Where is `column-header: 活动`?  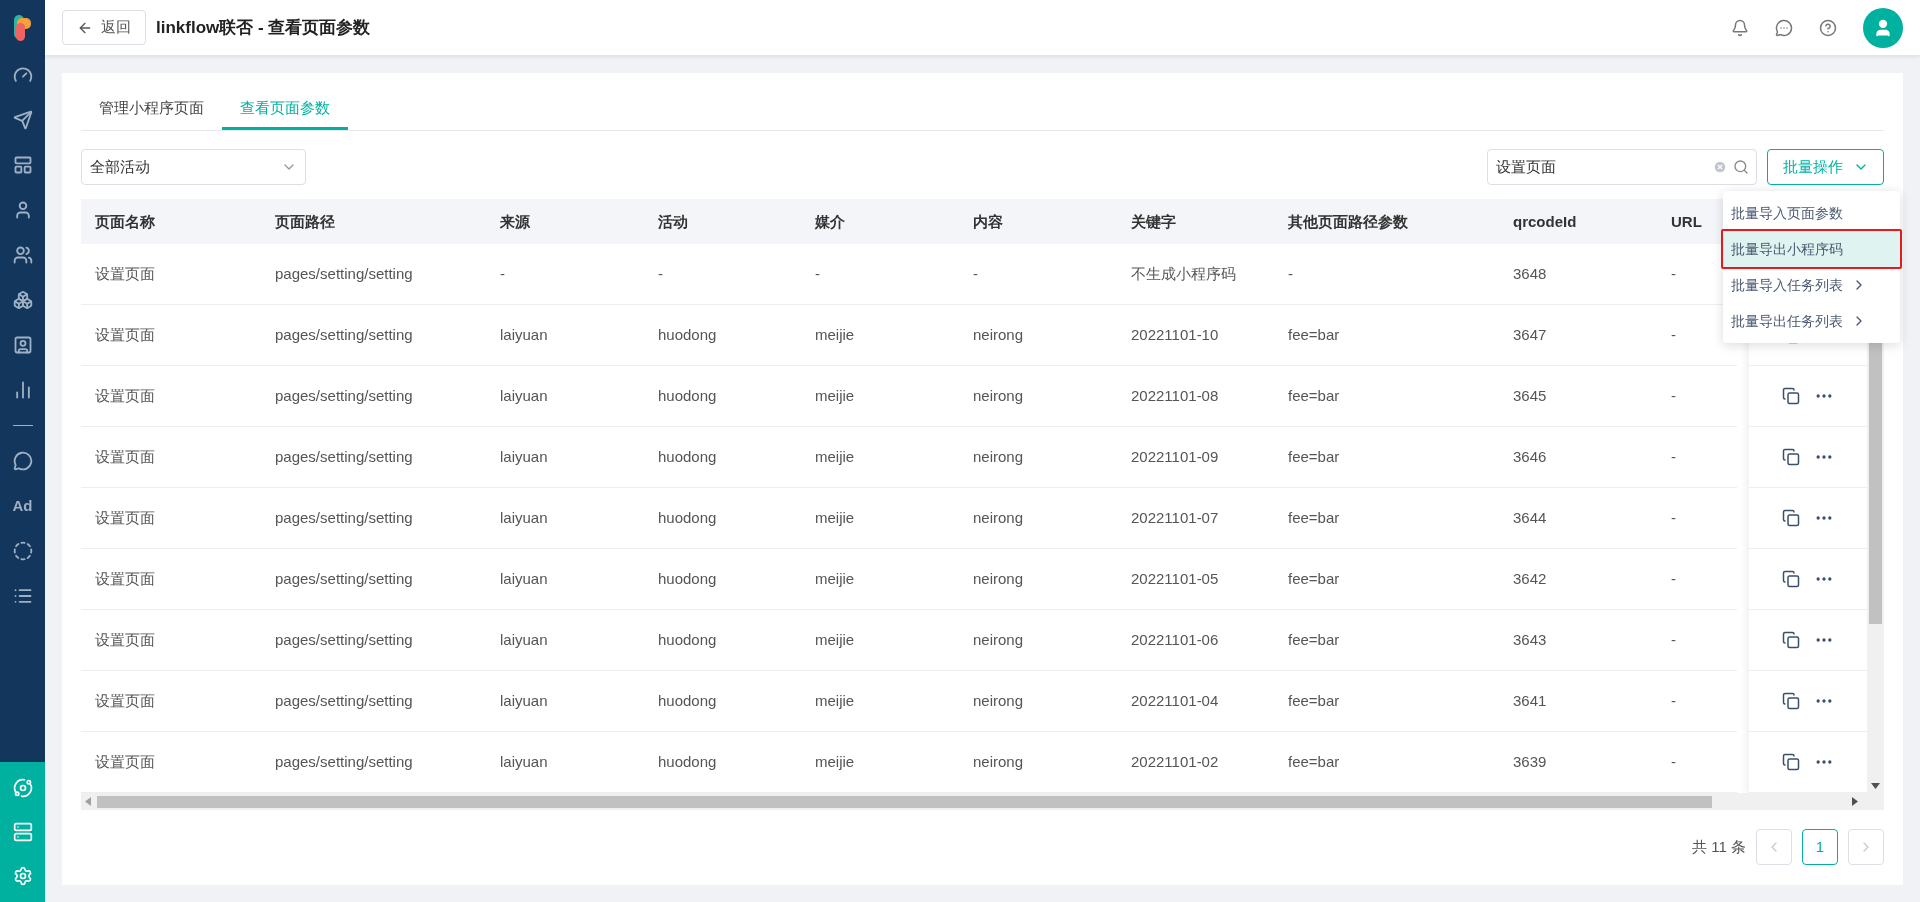 column-header: 活动 is located at coordinates (673, 221).